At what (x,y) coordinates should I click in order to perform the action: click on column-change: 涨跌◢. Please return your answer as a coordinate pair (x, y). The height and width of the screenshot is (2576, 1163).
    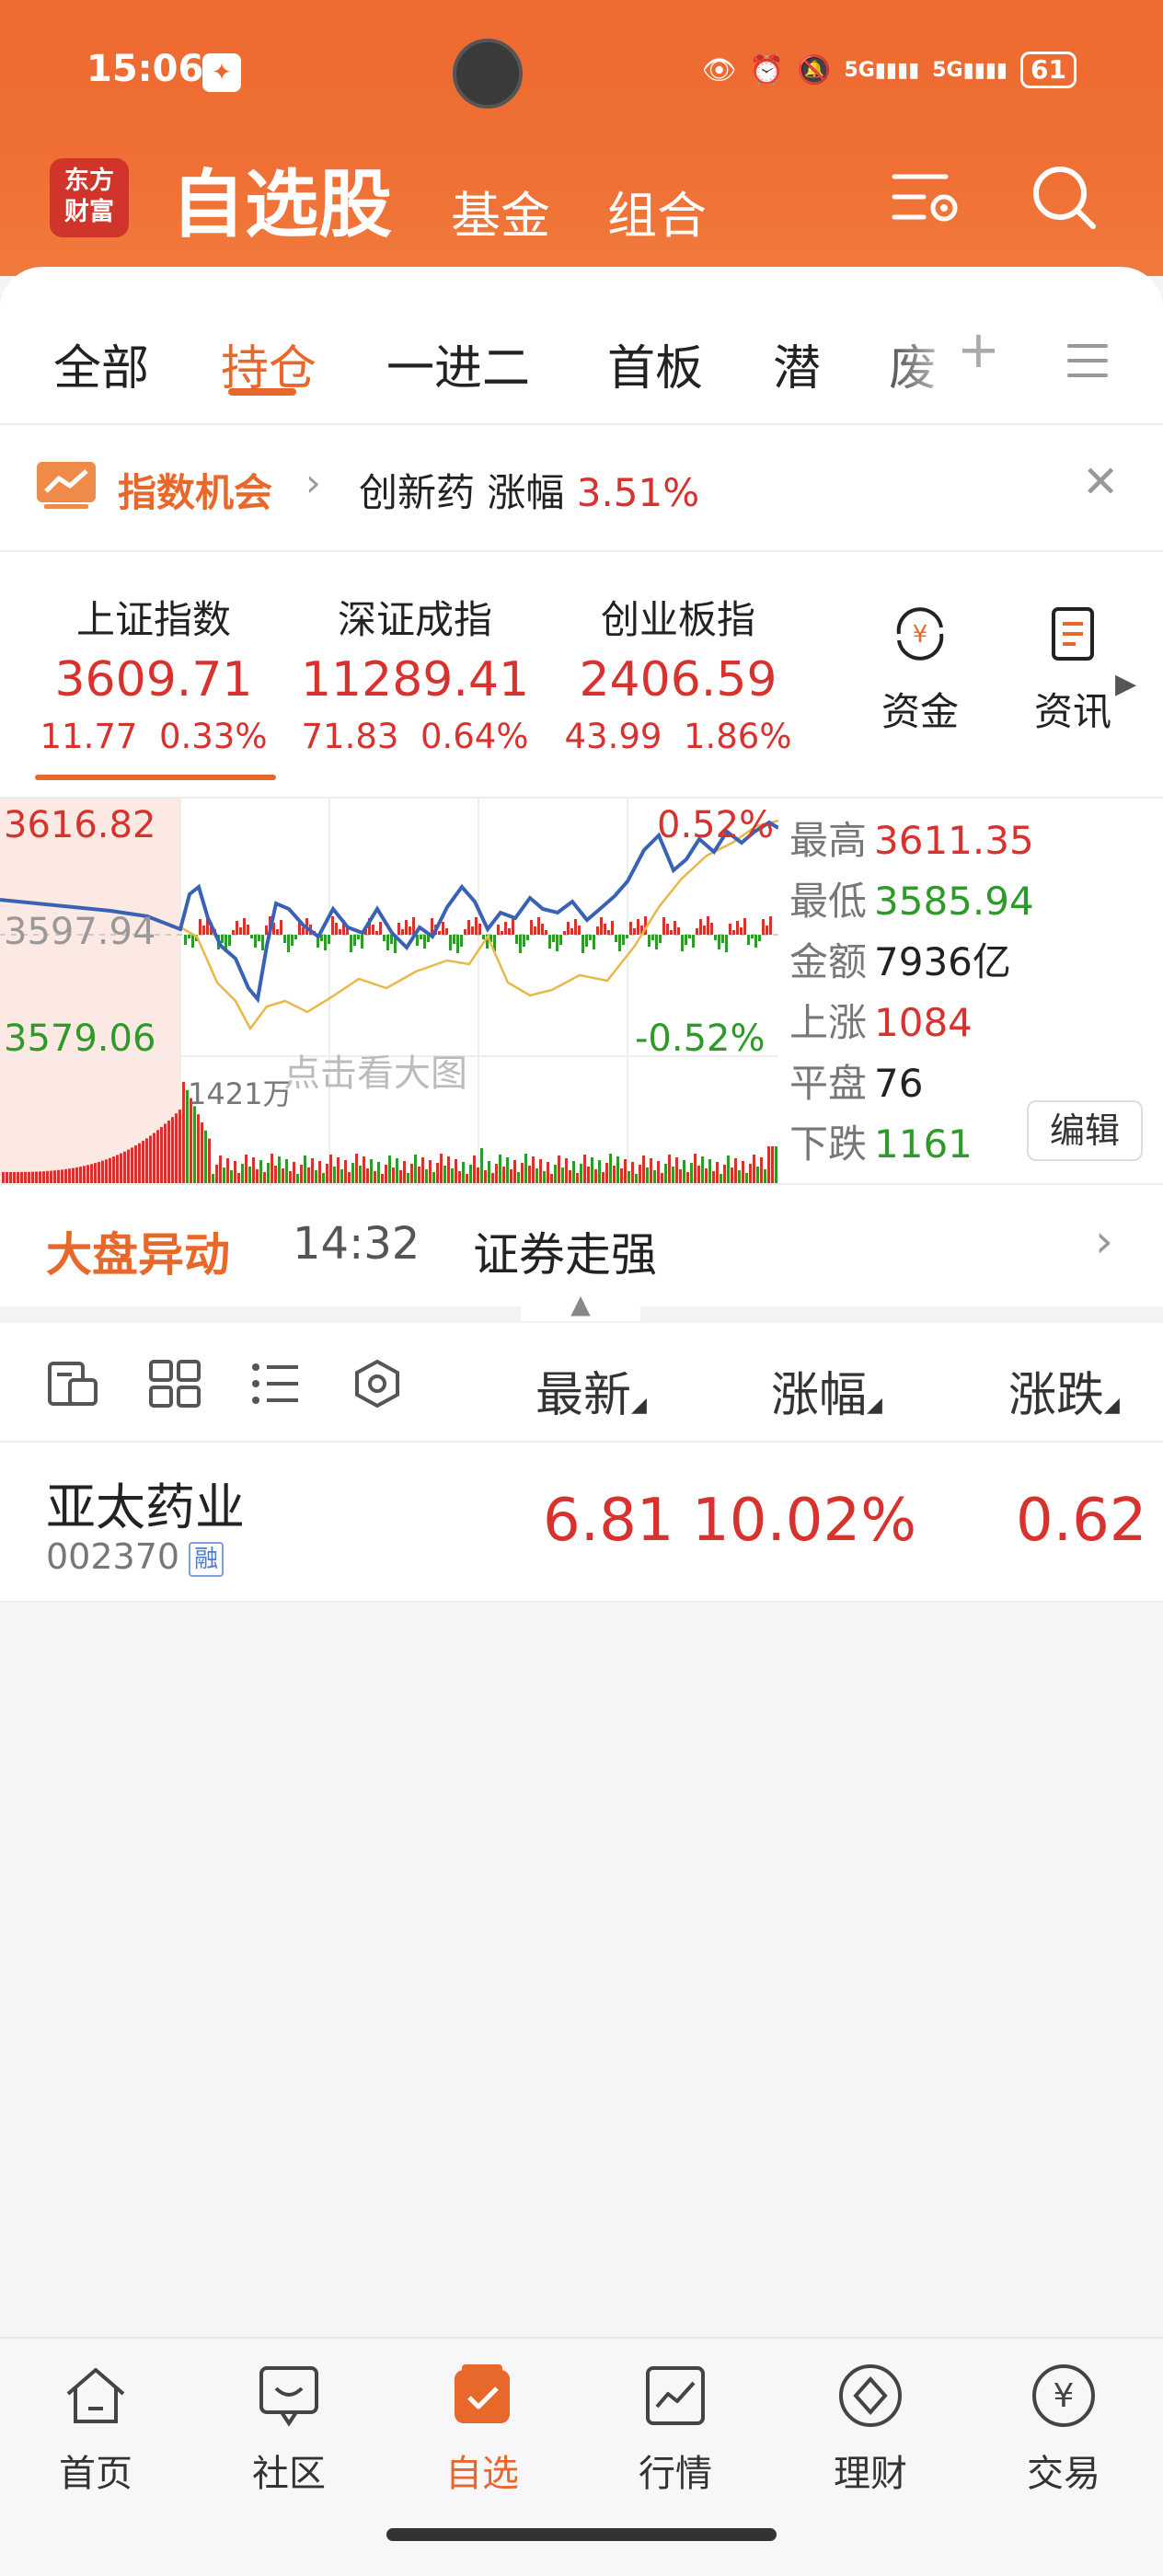
    Looking at the image, I should click on (1064, 1390).